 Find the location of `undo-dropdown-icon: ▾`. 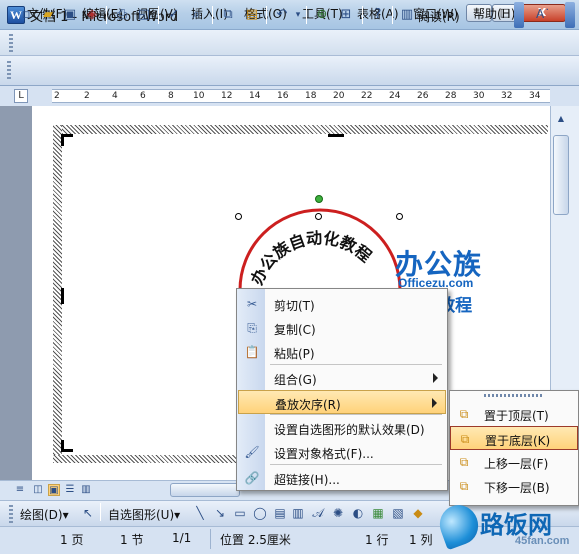

undo-dropdown-icon: ▾ is located at coordinates (298, 15).